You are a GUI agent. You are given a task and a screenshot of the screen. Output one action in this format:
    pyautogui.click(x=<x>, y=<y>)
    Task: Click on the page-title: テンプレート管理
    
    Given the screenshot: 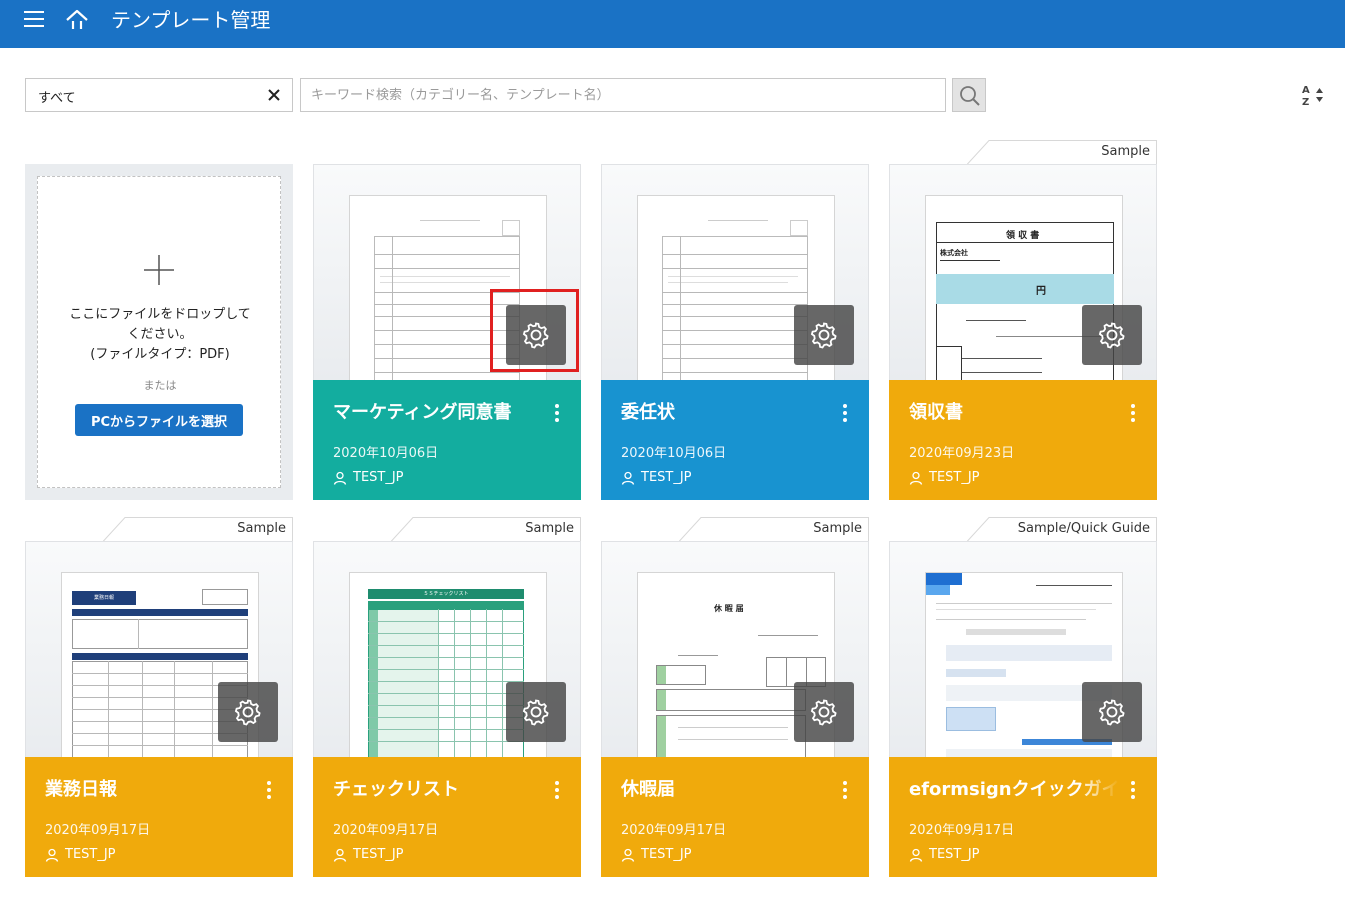 What is the action you would take?
    pyautogui.click(x=191, y=20)
    